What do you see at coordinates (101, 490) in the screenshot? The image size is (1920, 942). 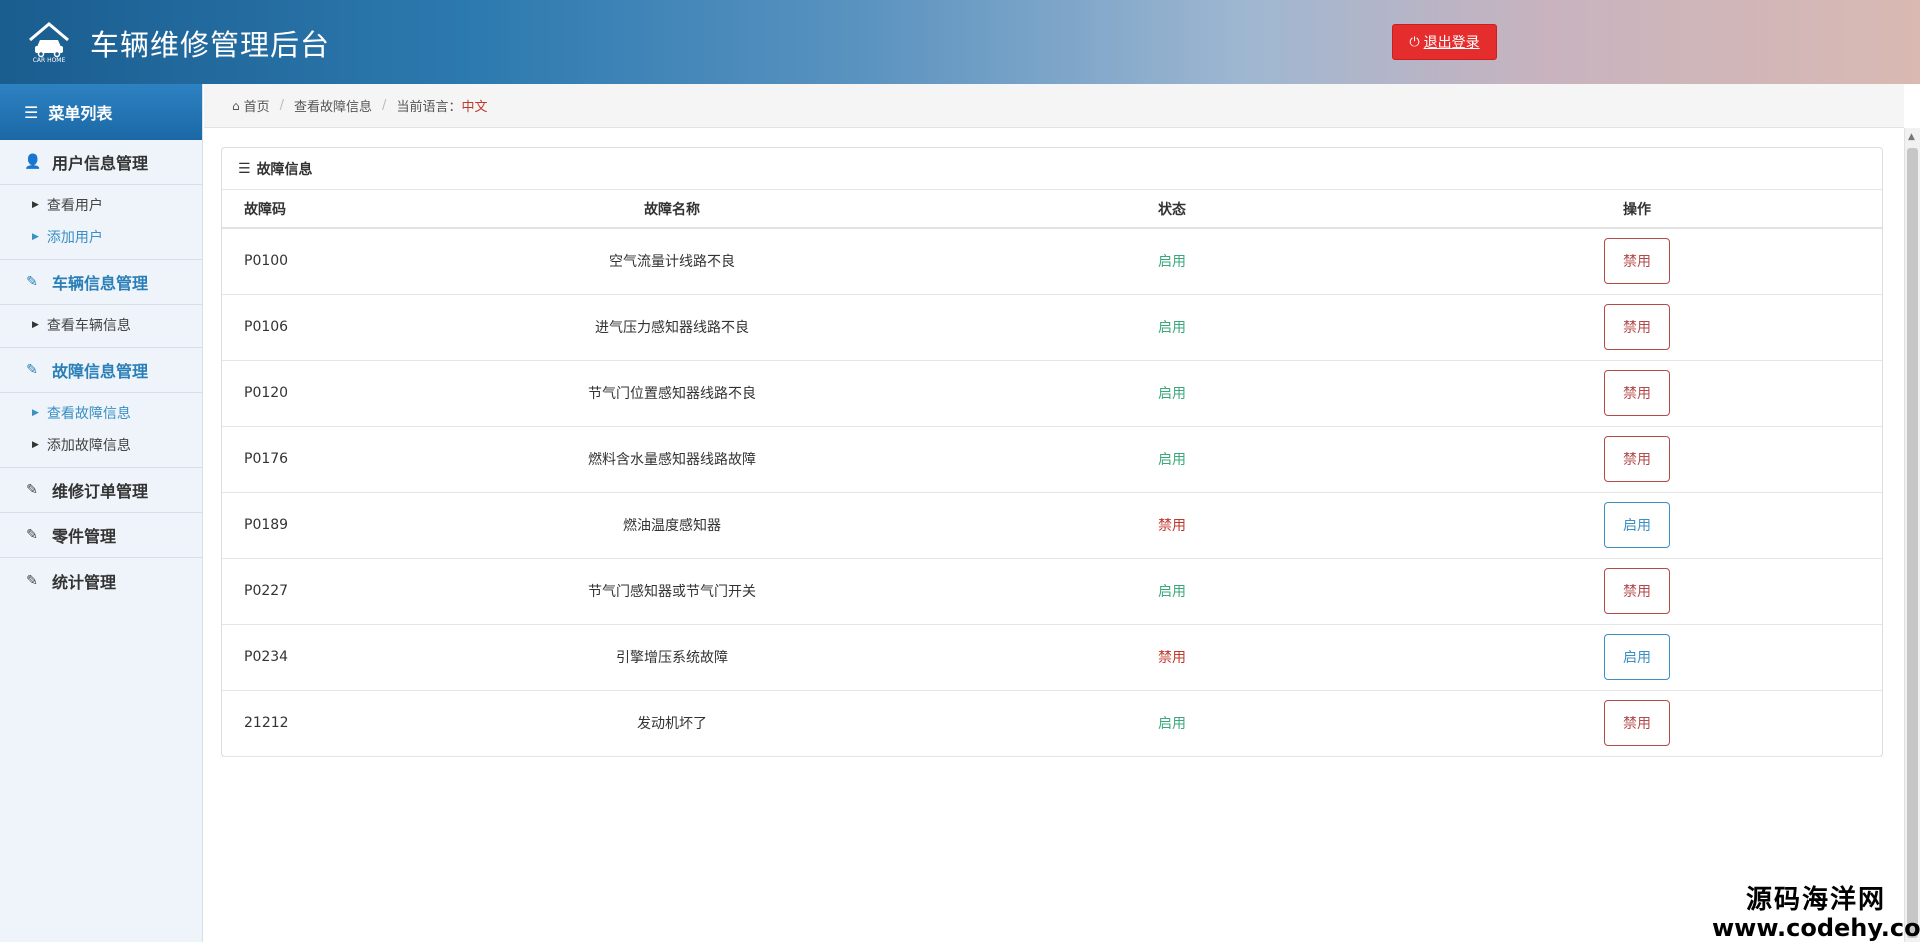 I see `sidebar-group-repair-order: ✎ 维修订单管理` at bounding box center [101, 490].